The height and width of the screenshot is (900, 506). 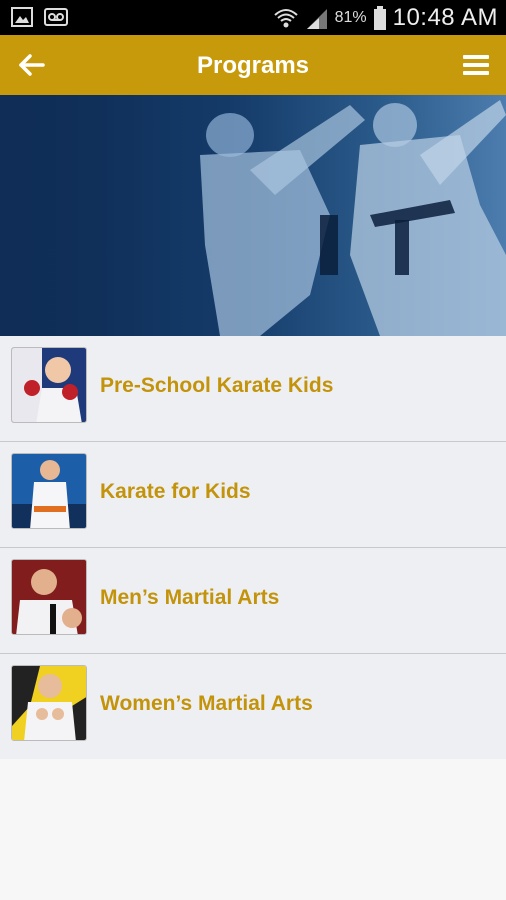 I want to click on arrow-left-icon, so click(x=32, y=65).